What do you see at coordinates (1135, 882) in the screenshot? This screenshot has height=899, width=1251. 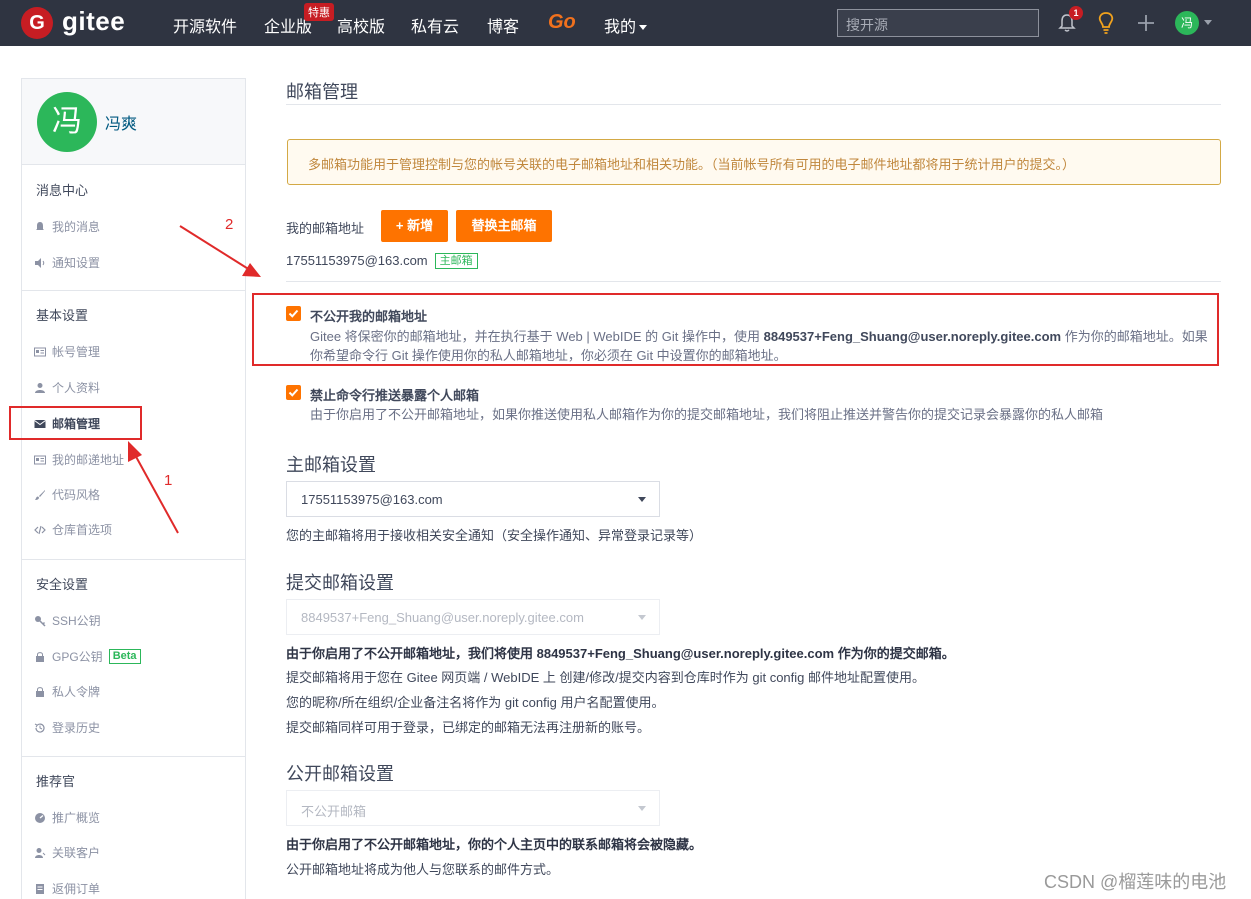 I see `watermark: CSDN @榴莲味的电池` at bounding box center [1135, 882].